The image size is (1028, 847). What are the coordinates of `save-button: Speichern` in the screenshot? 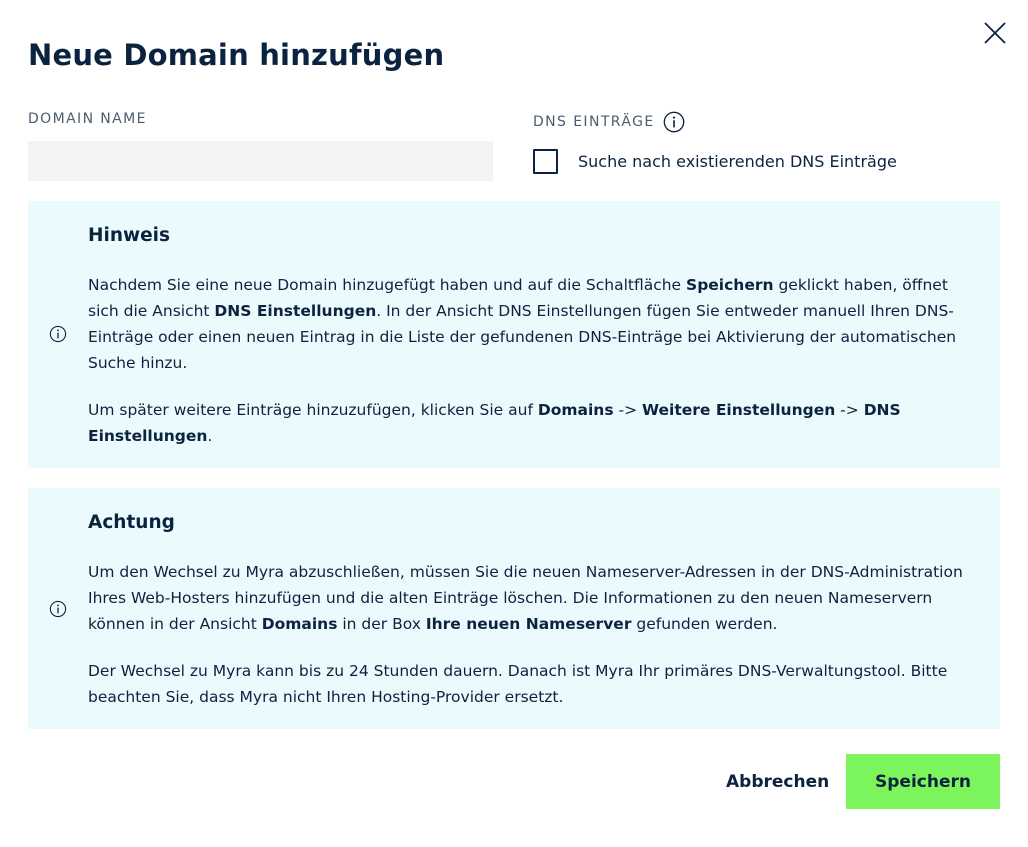 It's located at (923, 781).